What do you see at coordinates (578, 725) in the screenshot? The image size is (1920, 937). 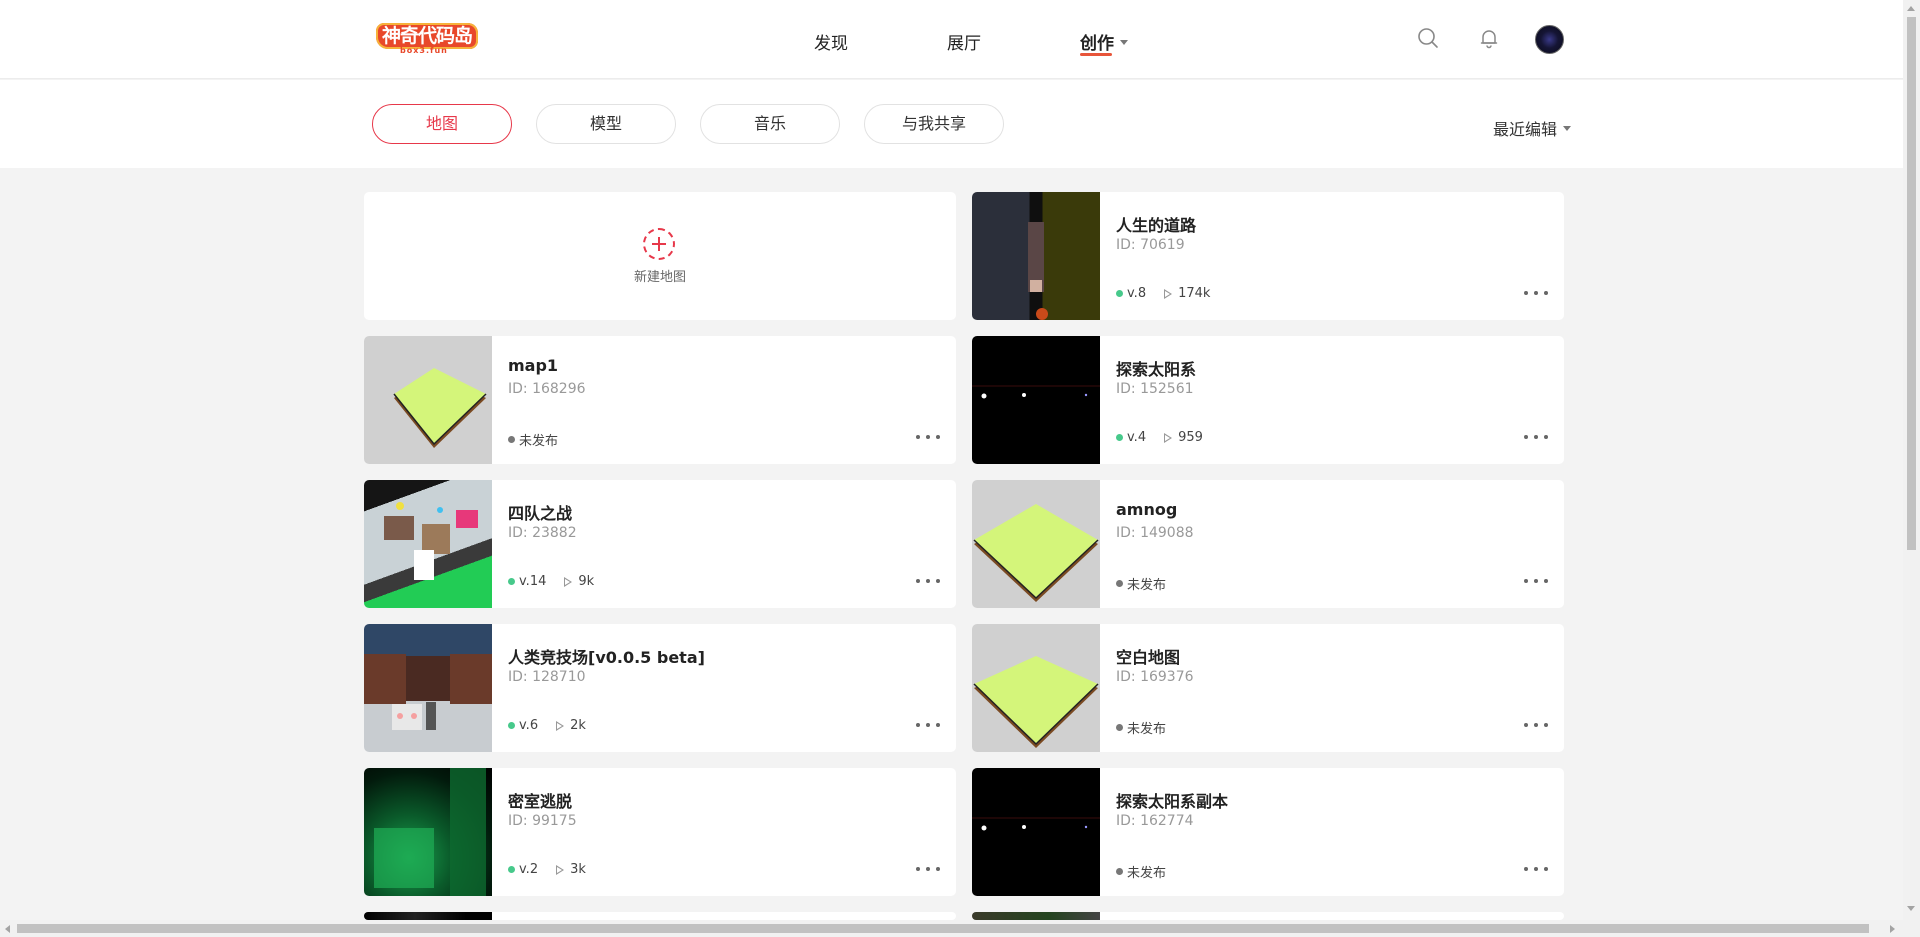 I see `play-count: 2k` at bounding box center [578, 725].